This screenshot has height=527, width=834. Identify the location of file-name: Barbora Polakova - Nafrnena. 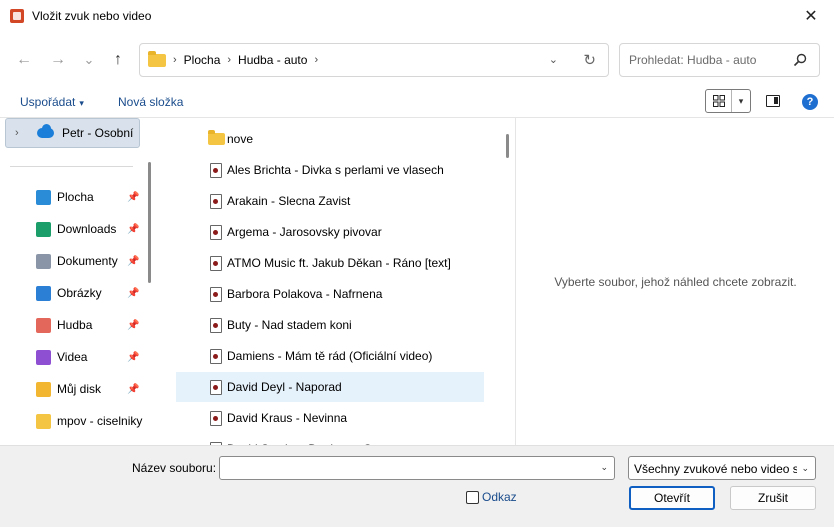
(305, 294).